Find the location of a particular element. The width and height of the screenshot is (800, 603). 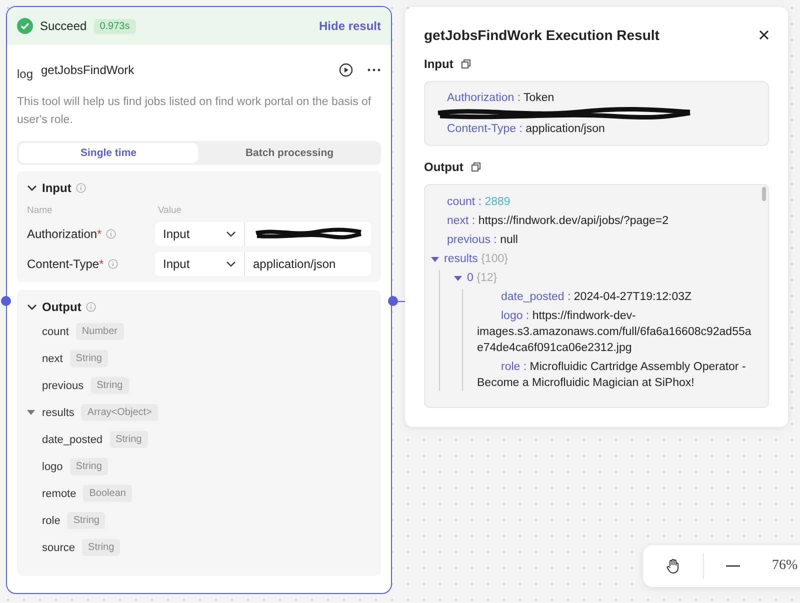

field-name: results is located at coordinates (58, 412).